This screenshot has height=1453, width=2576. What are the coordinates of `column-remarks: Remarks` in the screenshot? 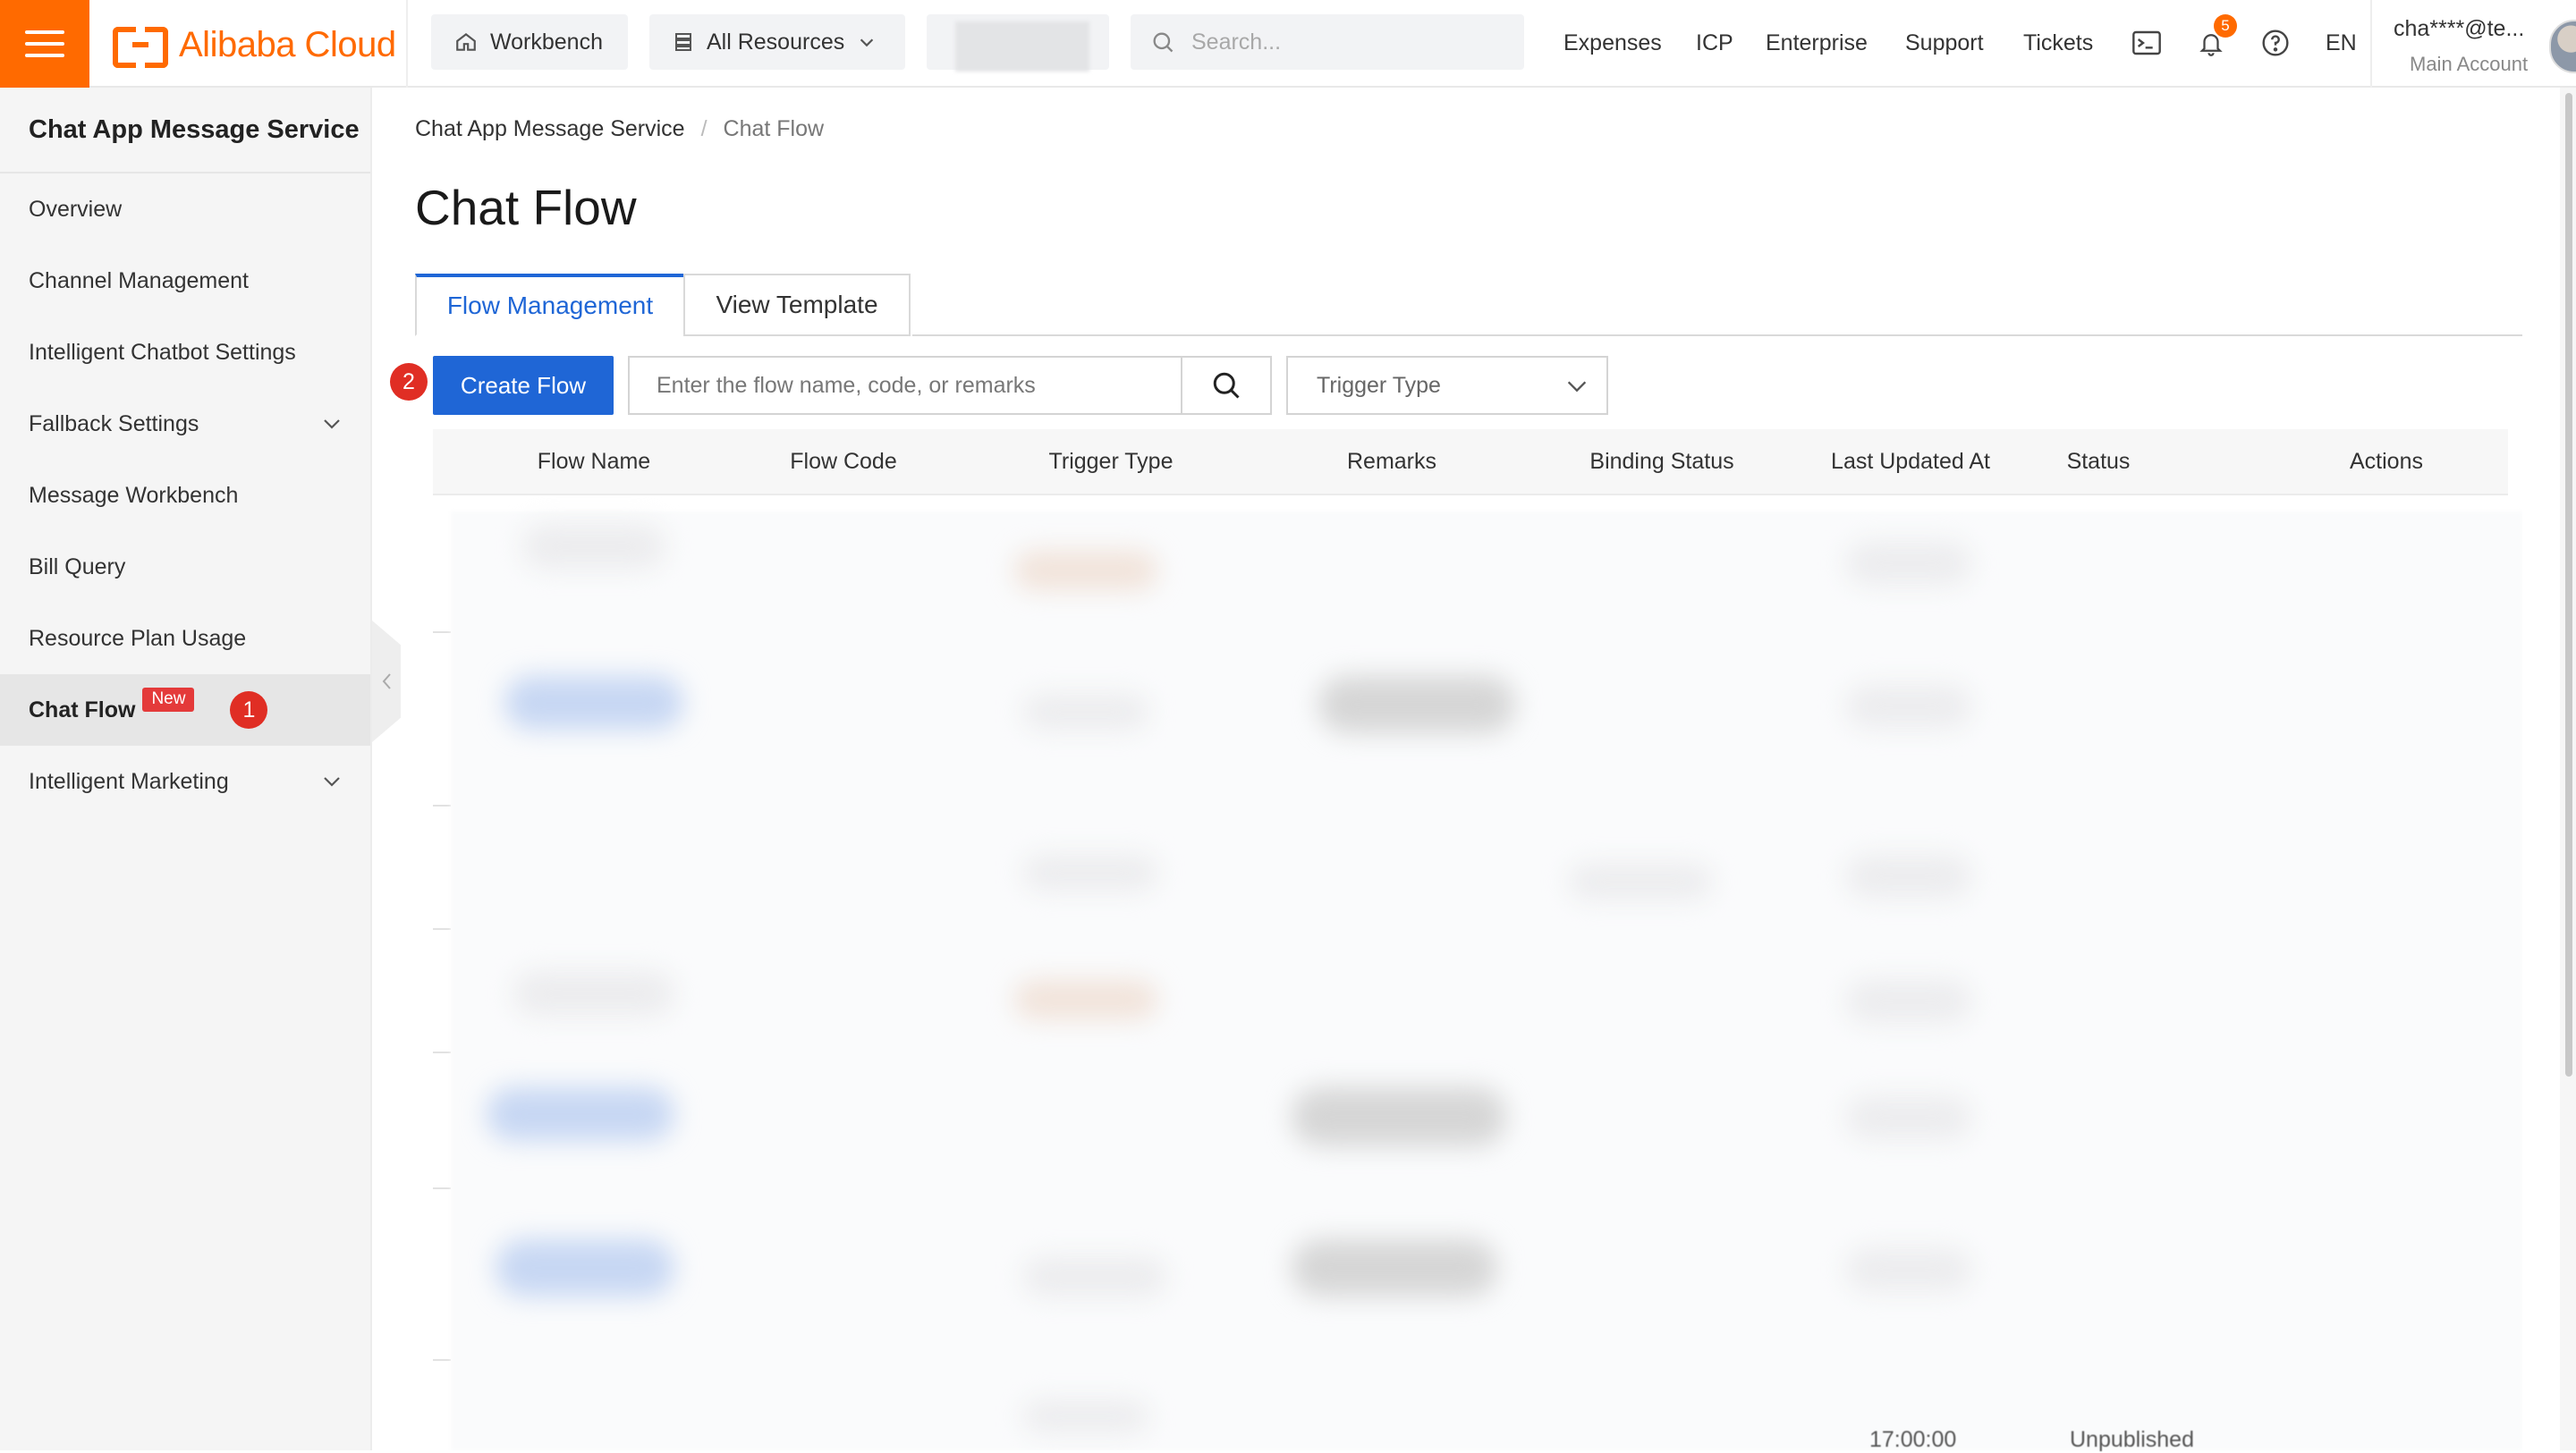 It's located at (1391, 462).